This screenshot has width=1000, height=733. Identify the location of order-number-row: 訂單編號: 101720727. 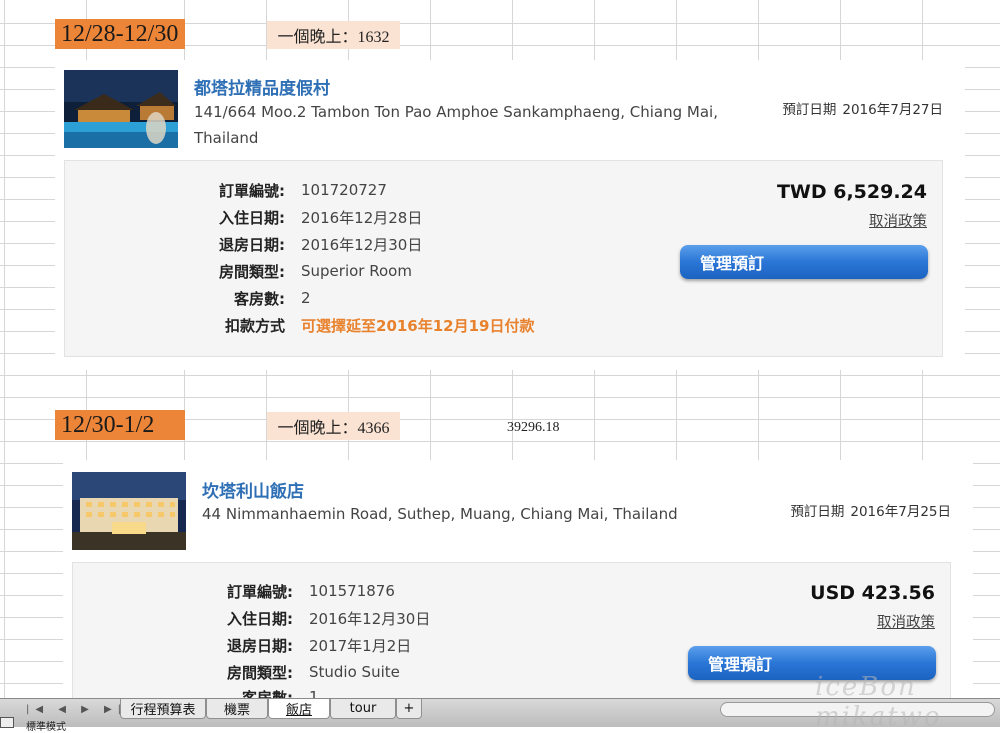
(291, 190).